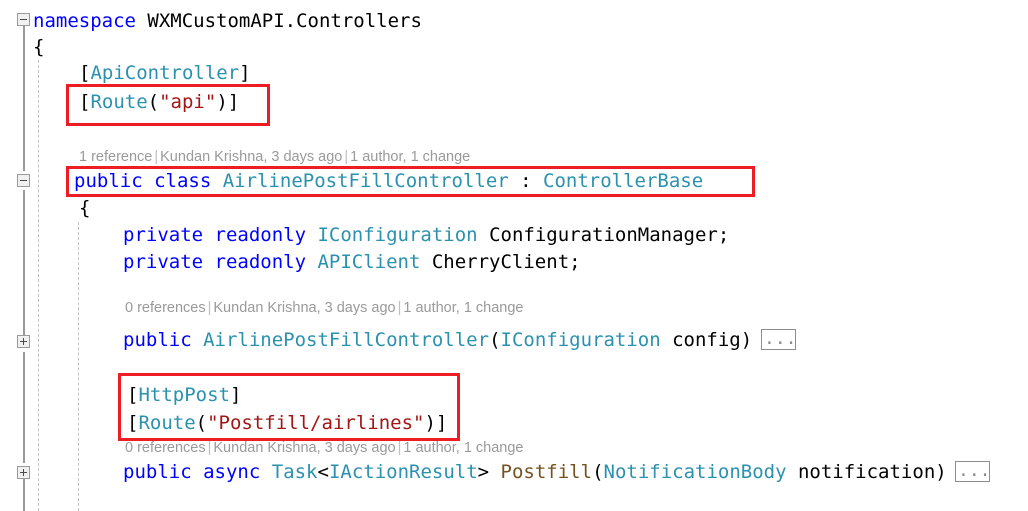 This screenshot has height=511, width=1028. I want to click on brace-open-namespace: {, so click(39, 47).